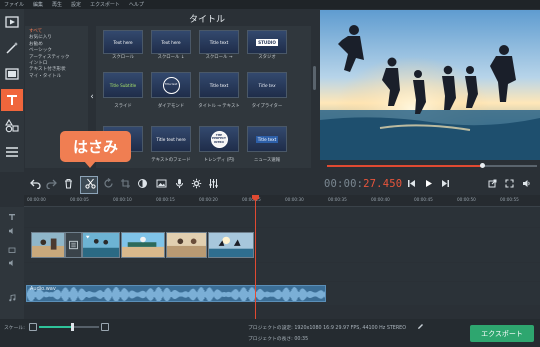  Describe the element at coordinates (72, 327) in the screenshot. I see `zoom-slider-handle` at that location.